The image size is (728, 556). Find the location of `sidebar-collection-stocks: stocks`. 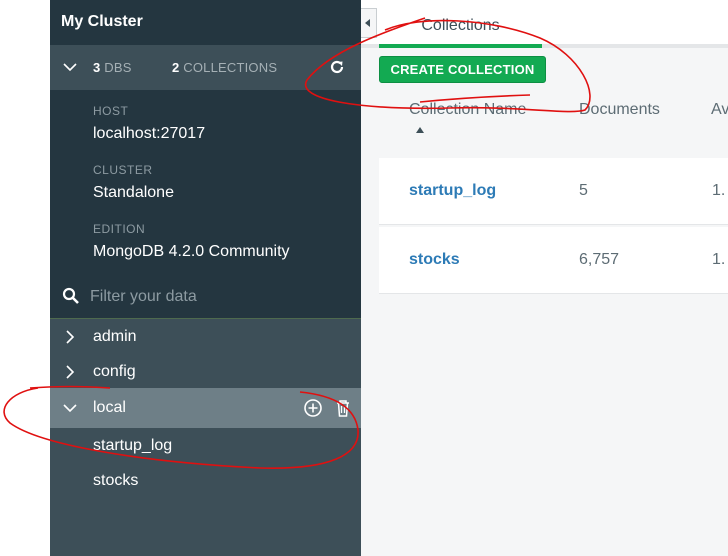

sidebar-collection-stocks: stocks is located at coordinates (205, 481).